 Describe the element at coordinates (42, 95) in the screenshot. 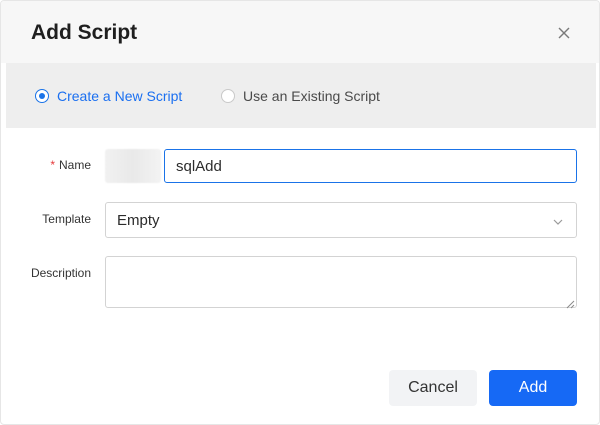

I see `radio-checked-icon` at that location.